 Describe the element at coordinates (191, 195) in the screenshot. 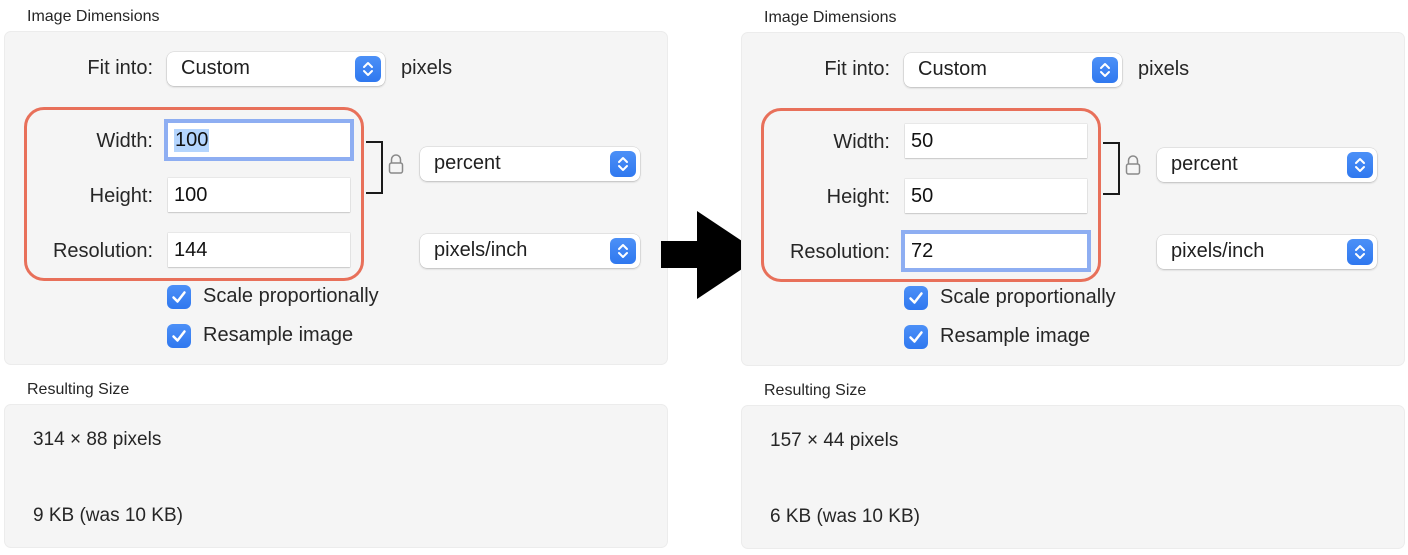

I see `height-value: 100` at that location.